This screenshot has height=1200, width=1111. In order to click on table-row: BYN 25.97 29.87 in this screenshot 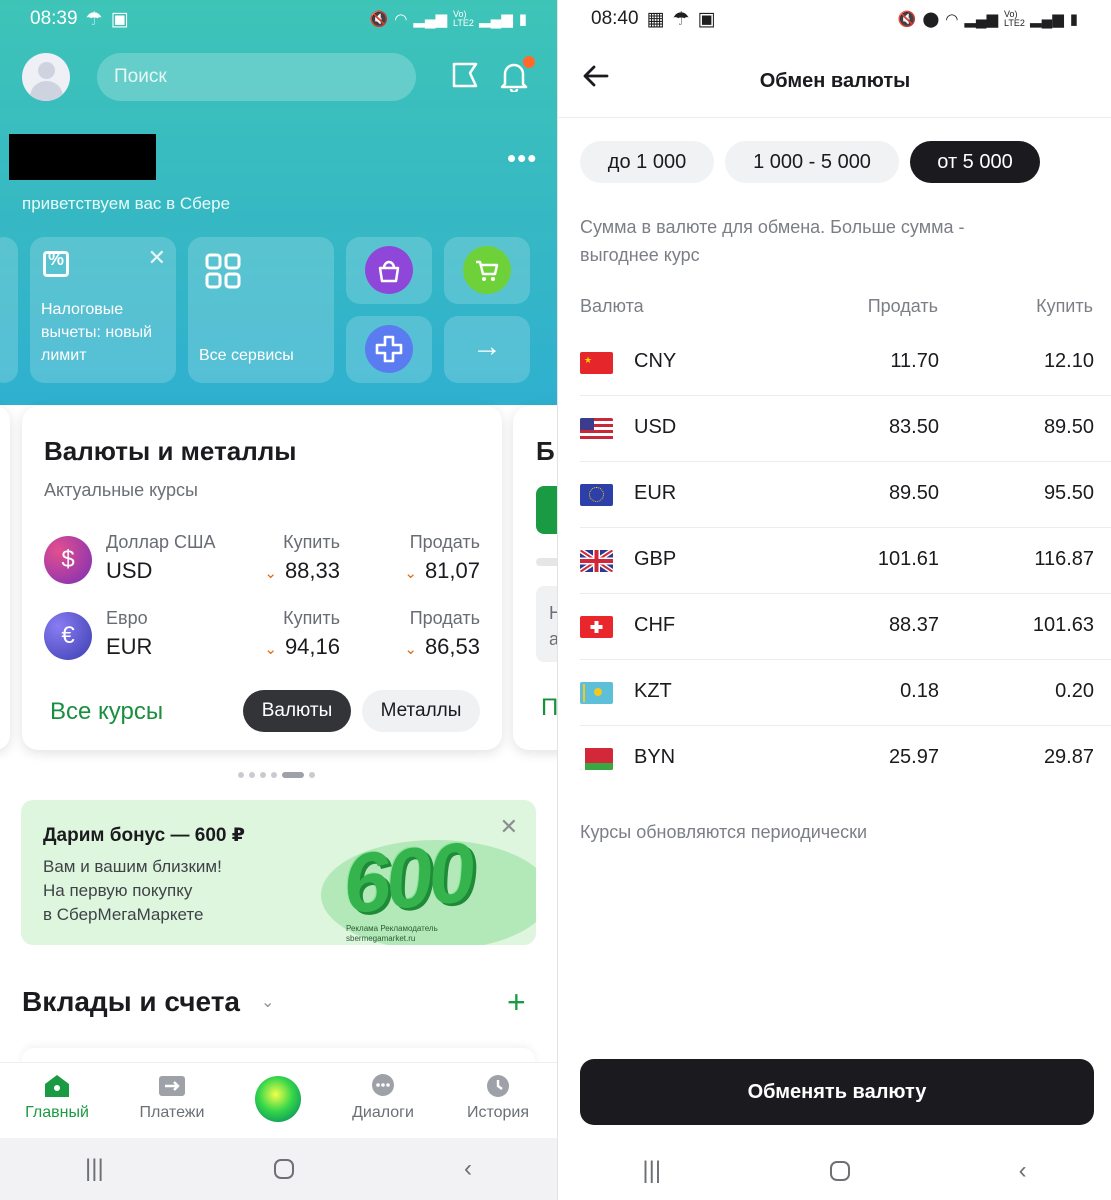, I will do `click(845, 759)`.